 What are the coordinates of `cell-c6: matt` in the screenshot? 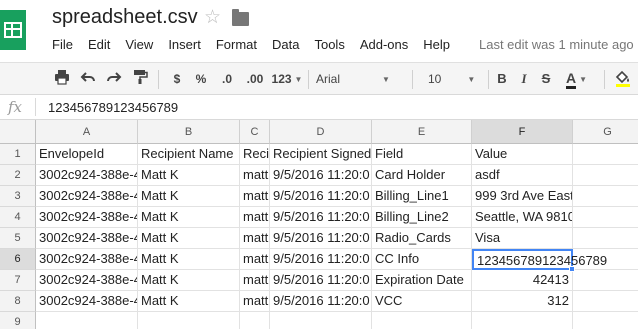 It's located at (255, 259).